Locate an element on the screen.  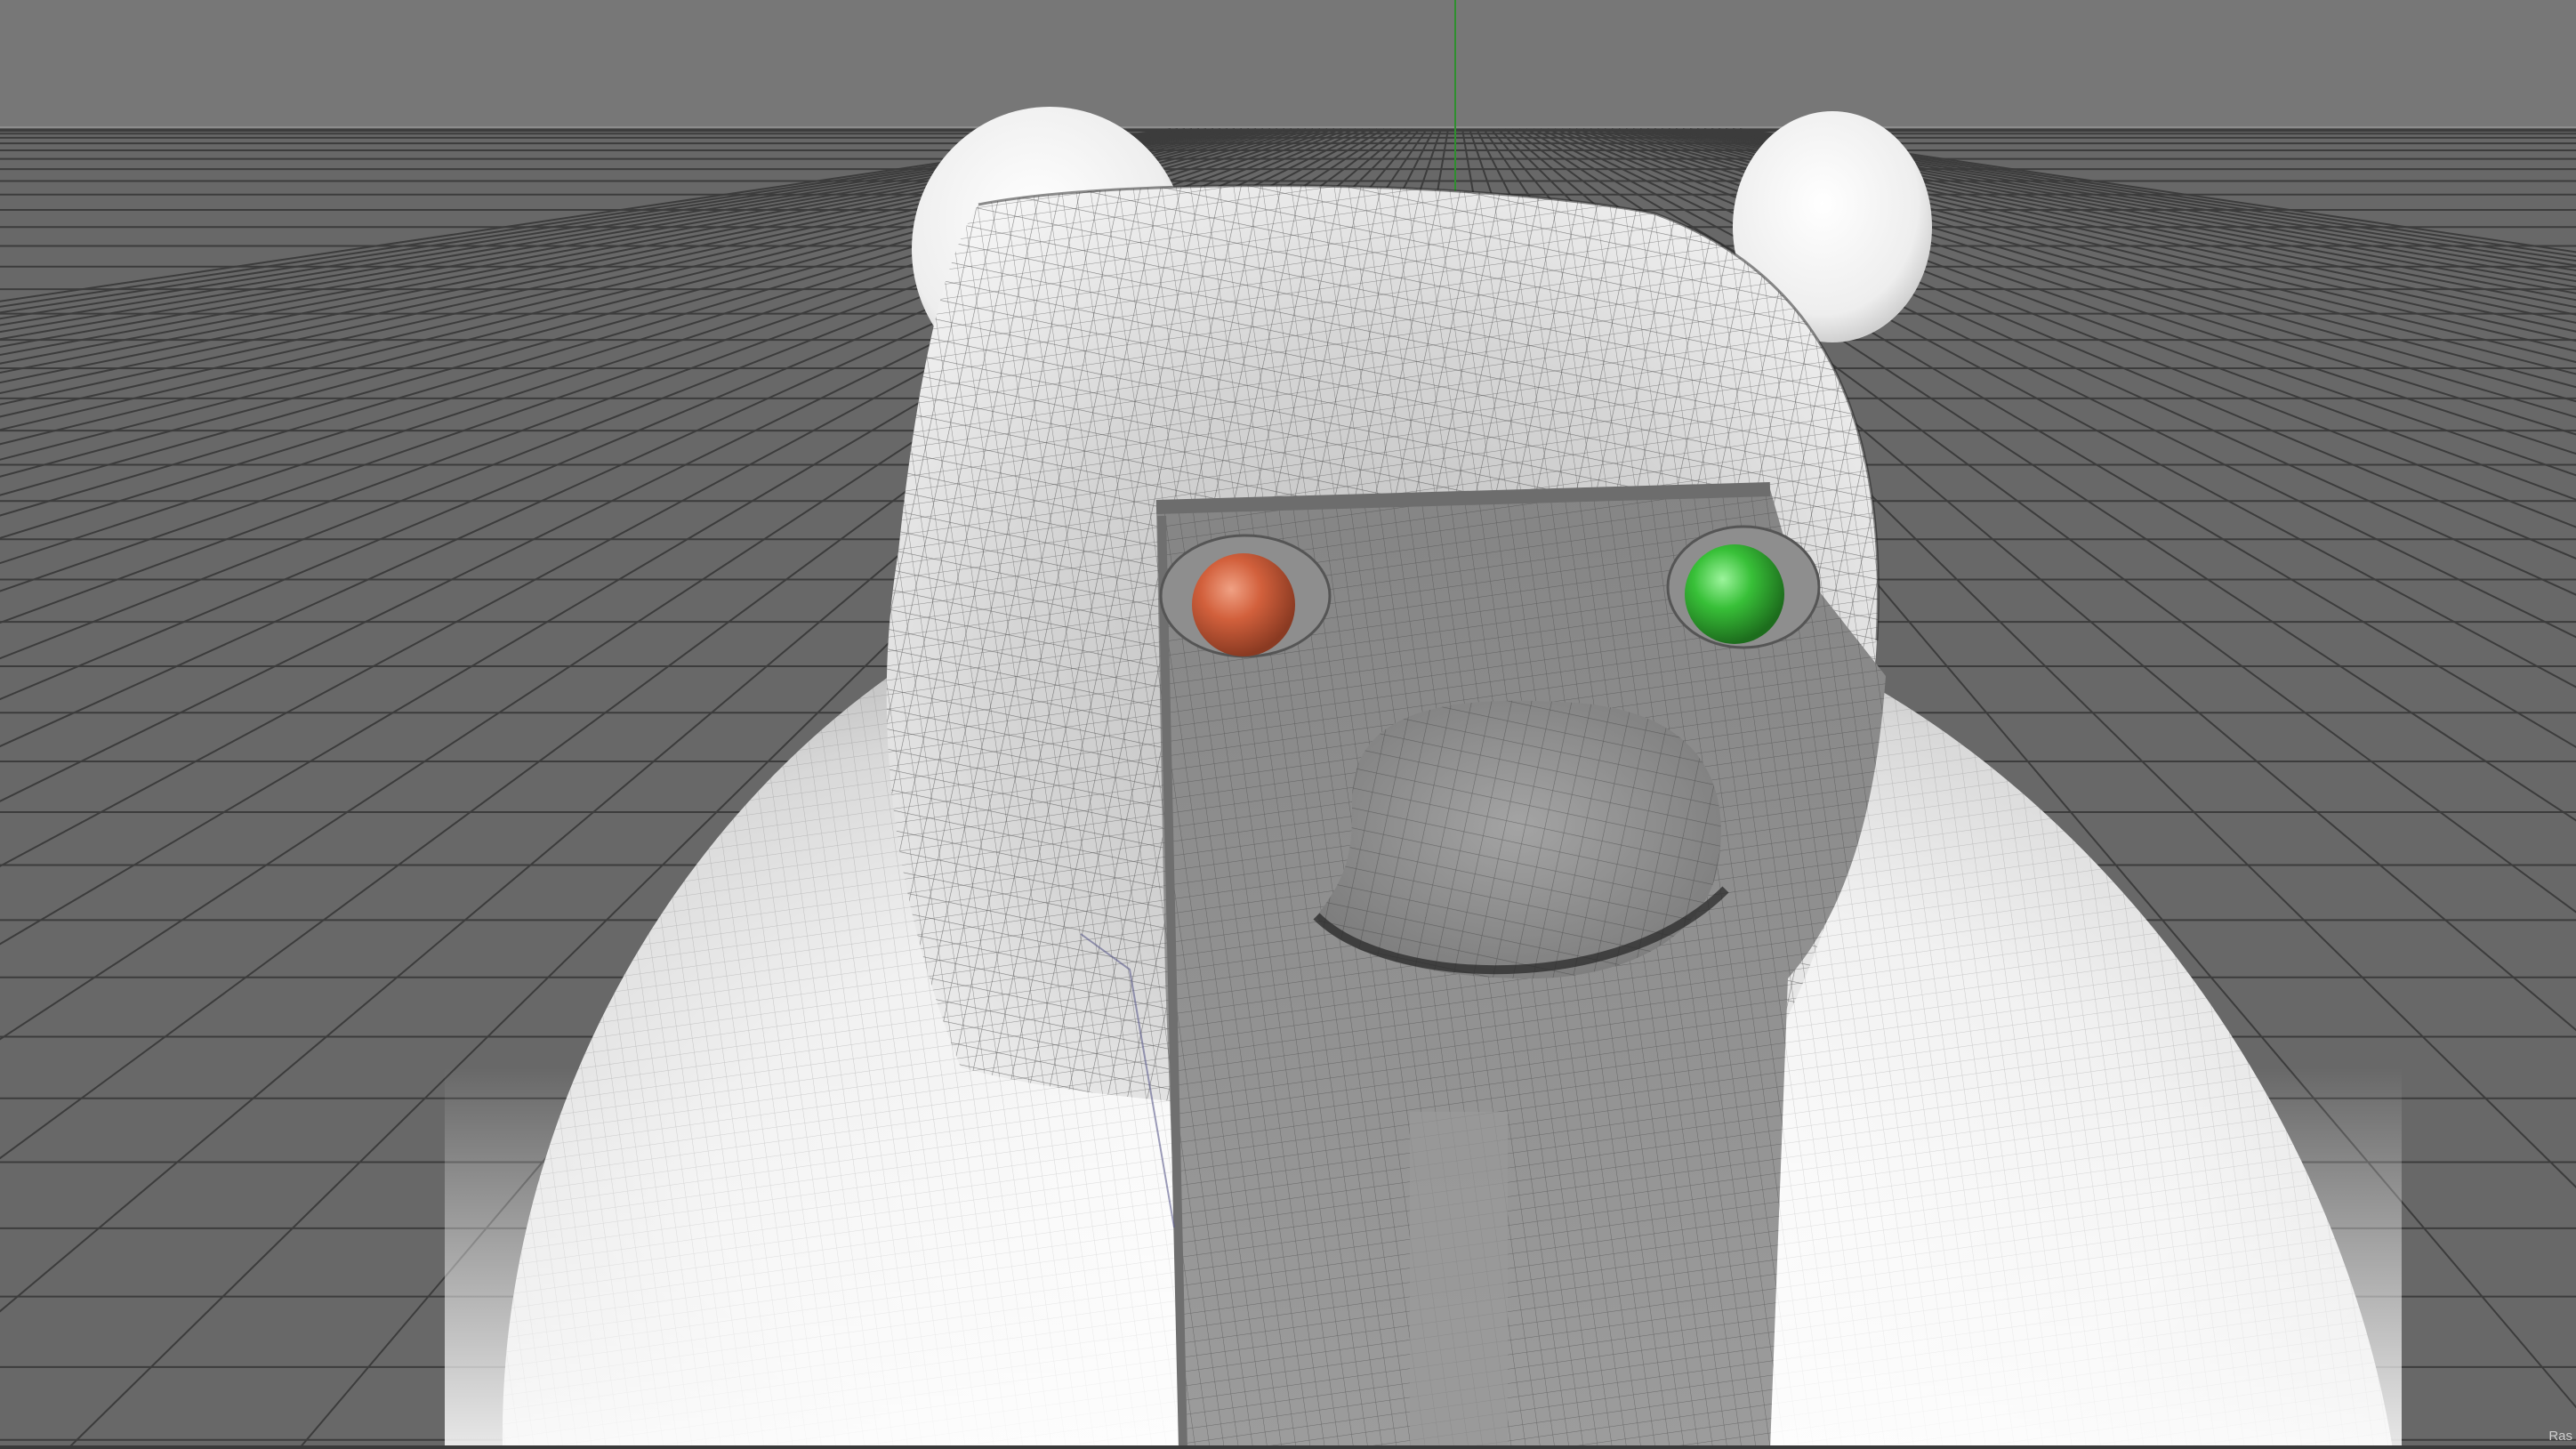
neck-column is located at coordinates (1459, 1280).